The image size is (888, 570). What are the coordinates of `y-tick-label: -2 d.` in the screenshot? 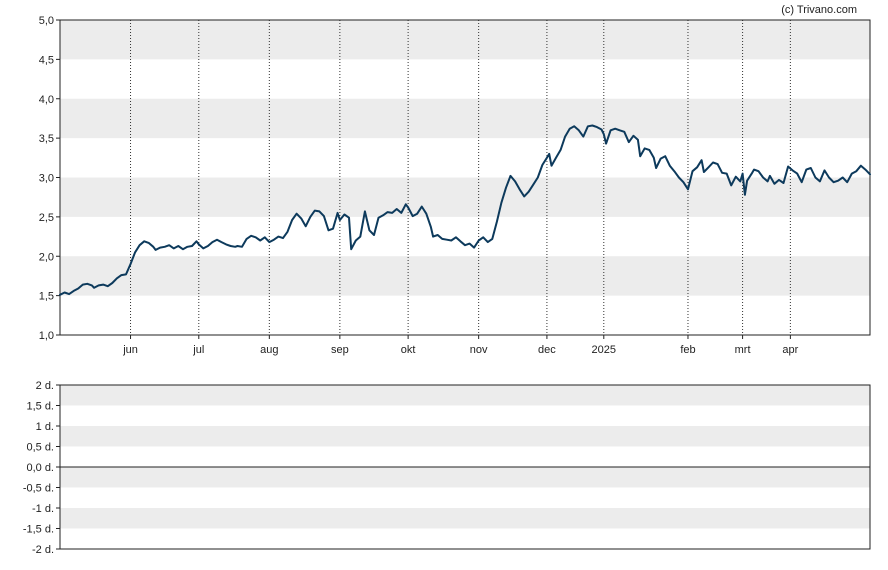 It's located at (43, 550).